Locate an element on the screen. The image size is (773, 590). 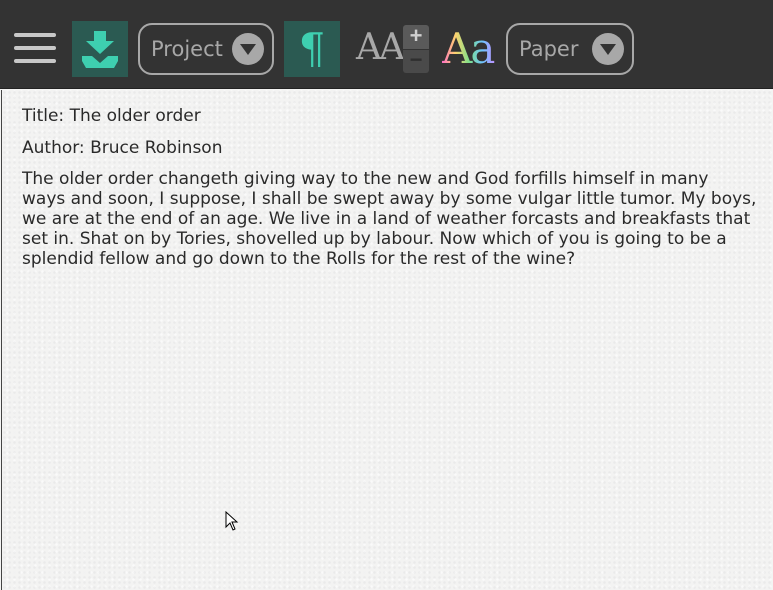
font-color-icon: Aa is located at coordinates (469, 49).